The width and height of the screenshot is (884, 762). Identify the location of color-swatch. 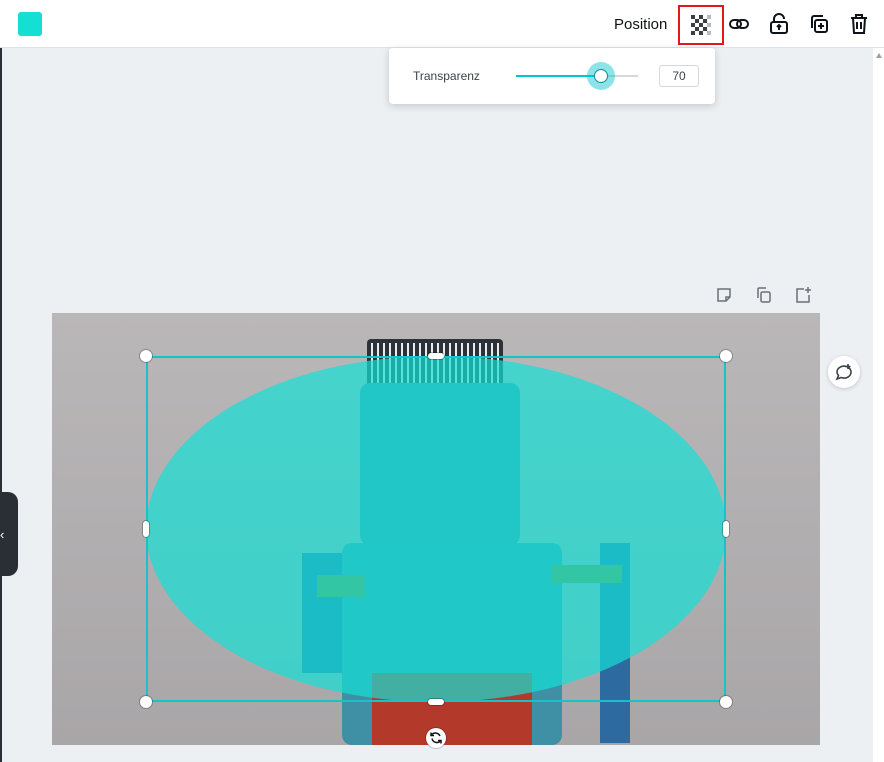
(30, 24).